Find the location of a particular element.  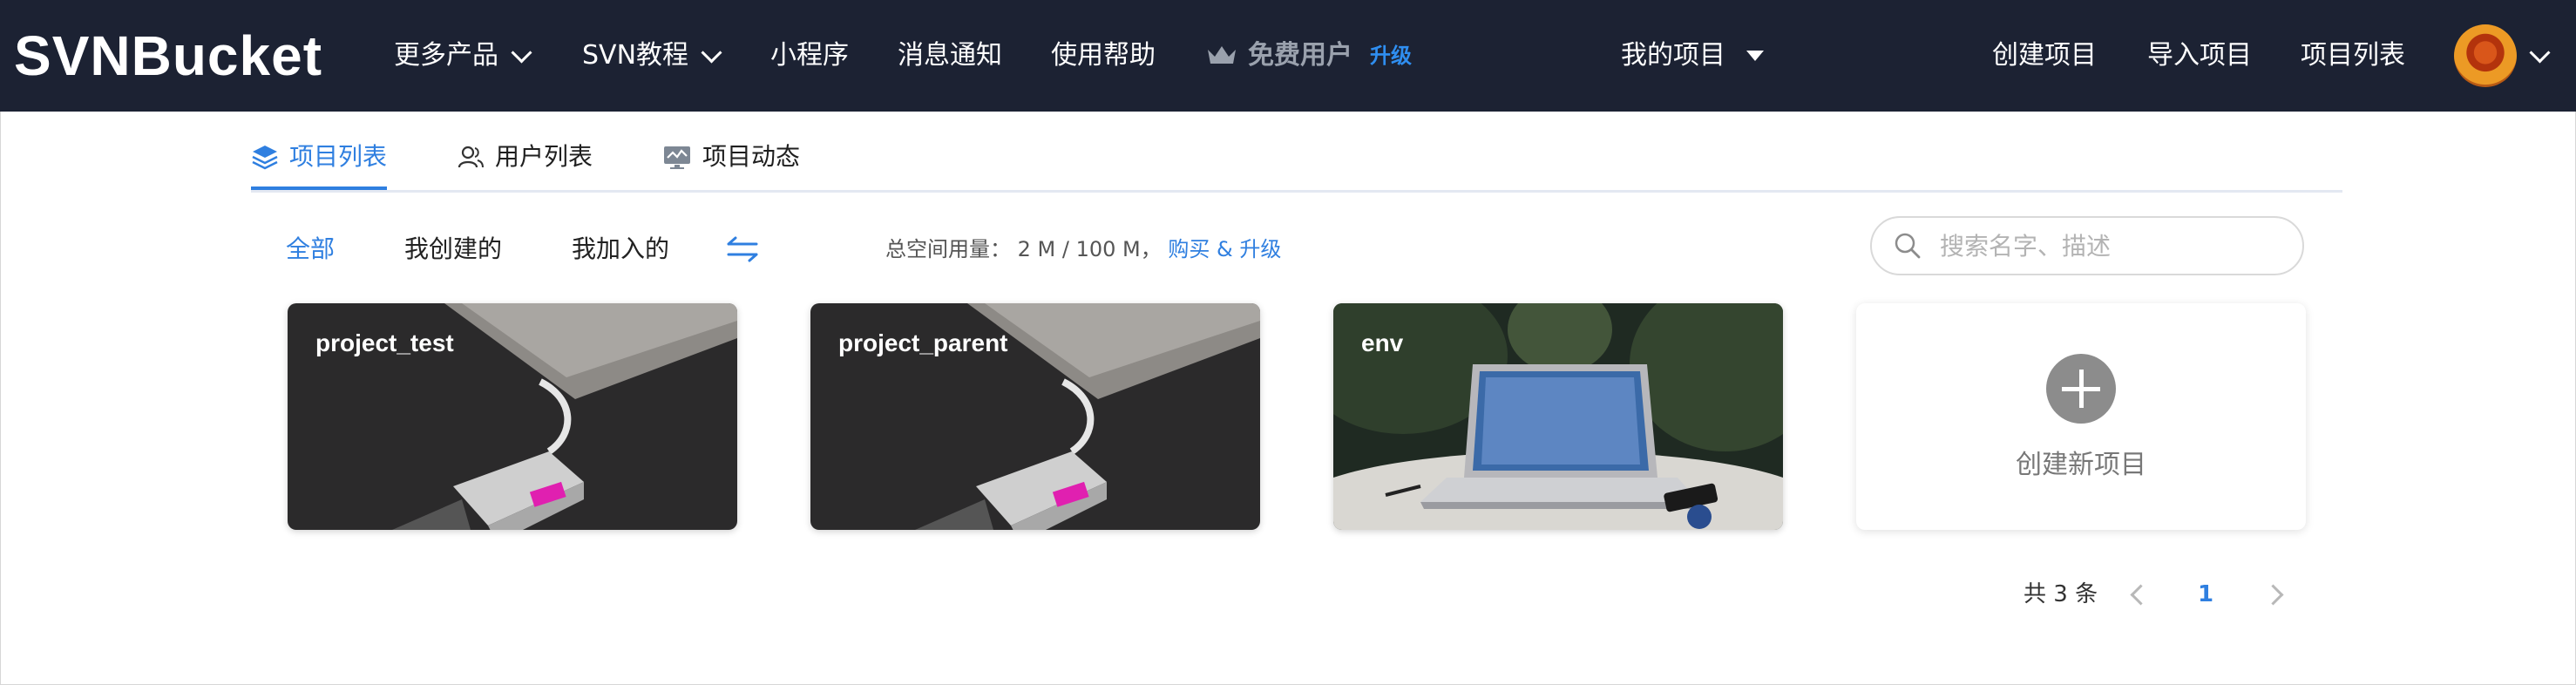

swap-icon is located at coordinates (743, 249).